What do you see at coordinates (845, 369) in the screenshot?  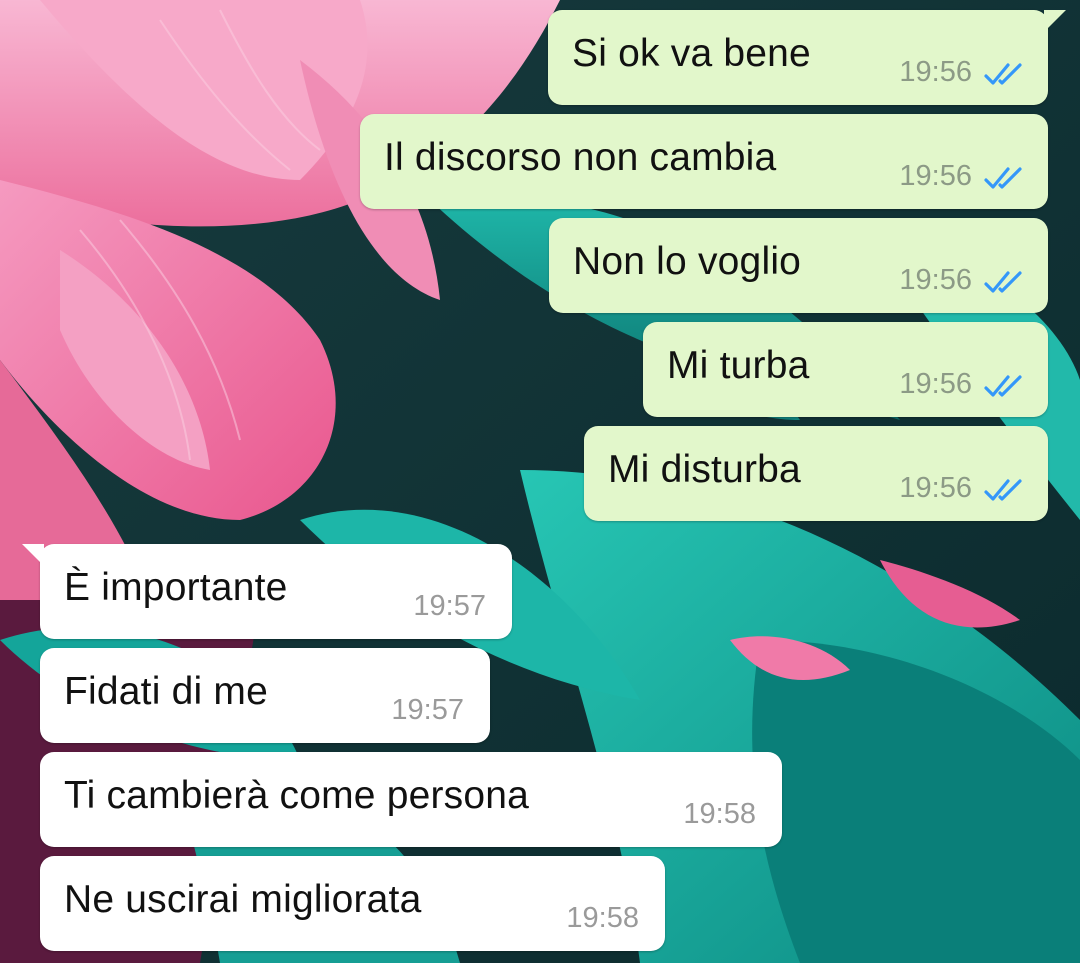 I see `outgoing-message: Mi turba 19:56` at bounding box center [845, 369].